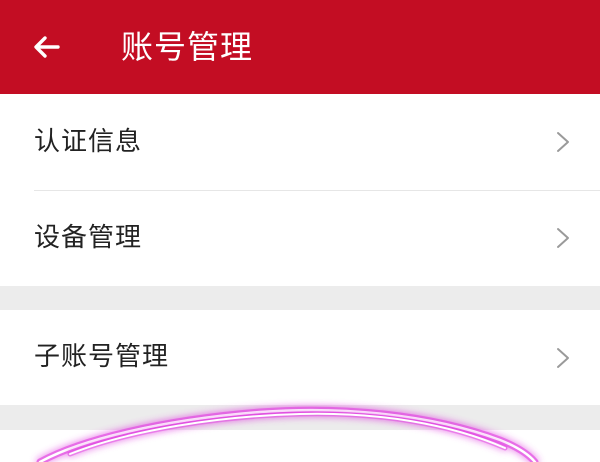 The width and height of the screenshot is (600, 462). What do you see at coordinates (88, 142) in the screenshot?
I see `menu-item-label: 认证信息` at bounding box center [88, 142].